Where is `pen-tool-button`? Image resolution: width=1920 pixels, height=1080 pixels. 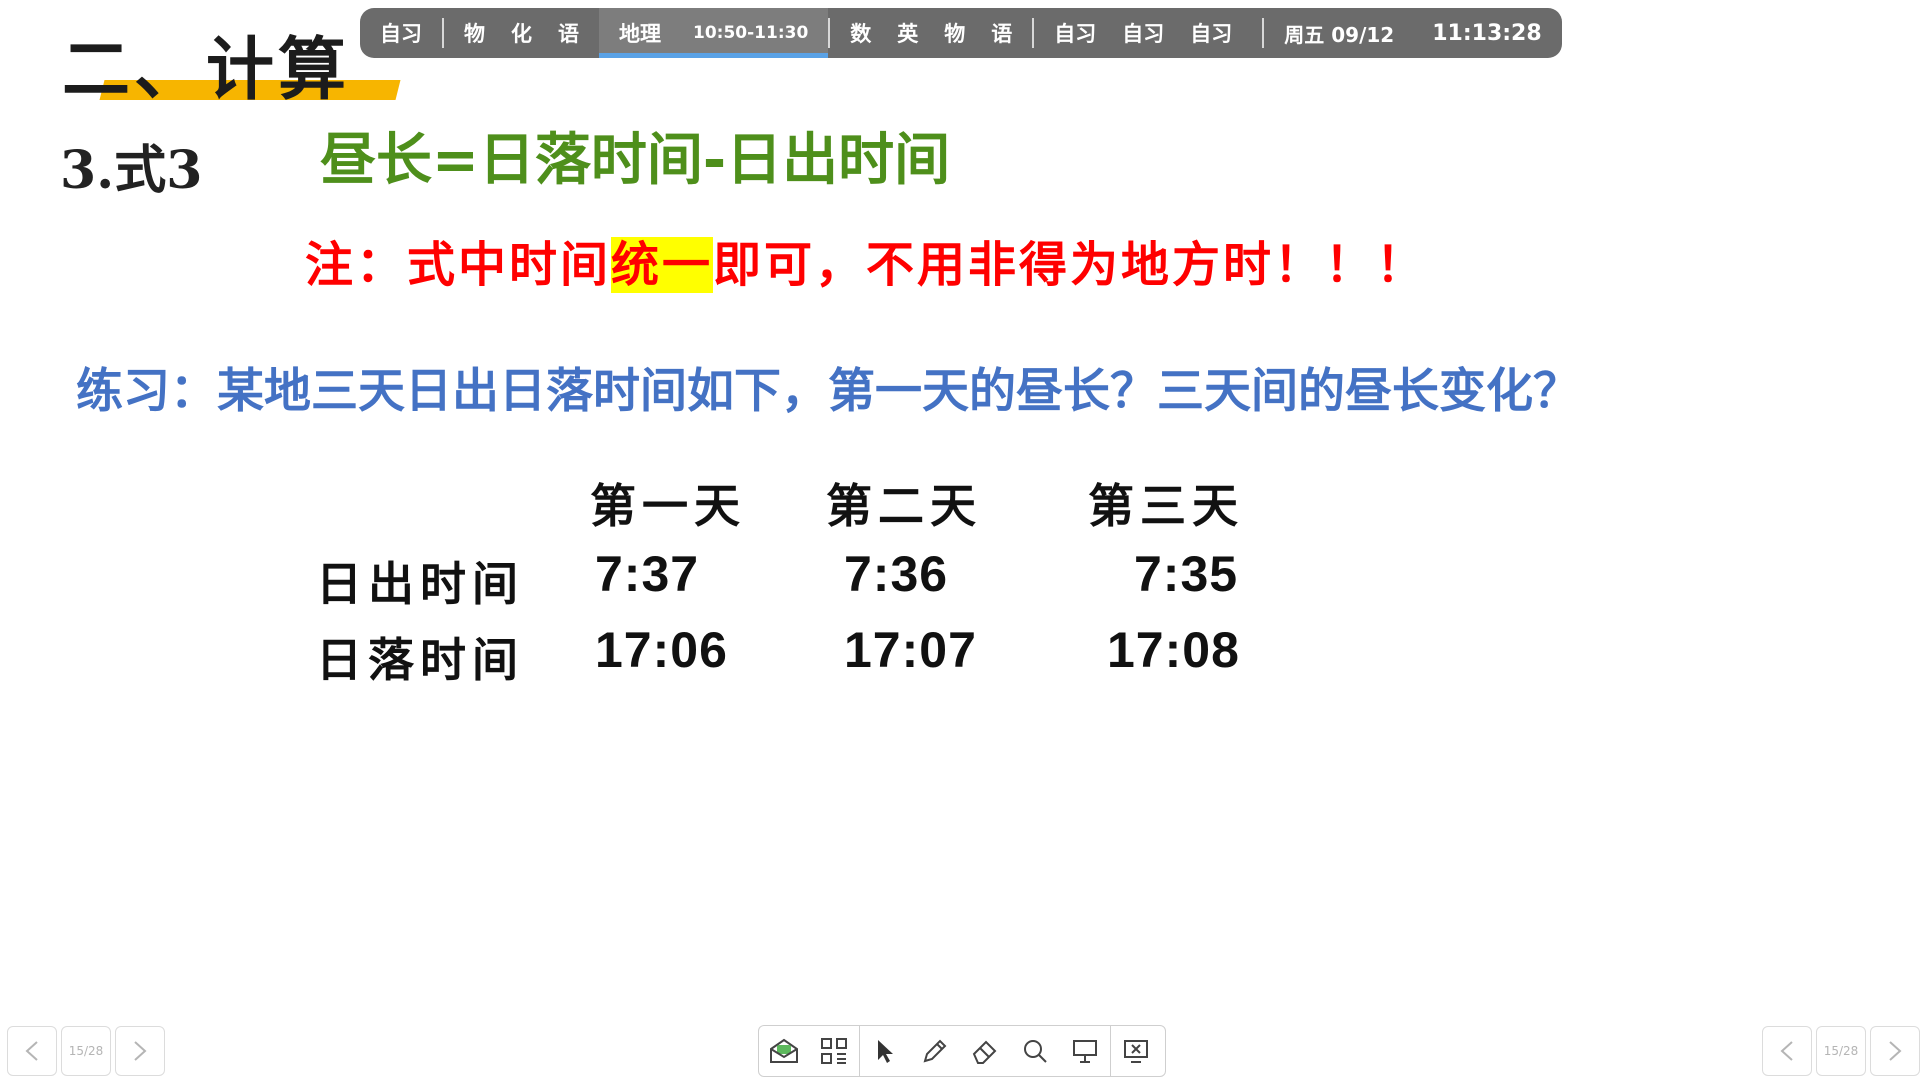 pen-tool-button is located at coordinates (935, 1051).